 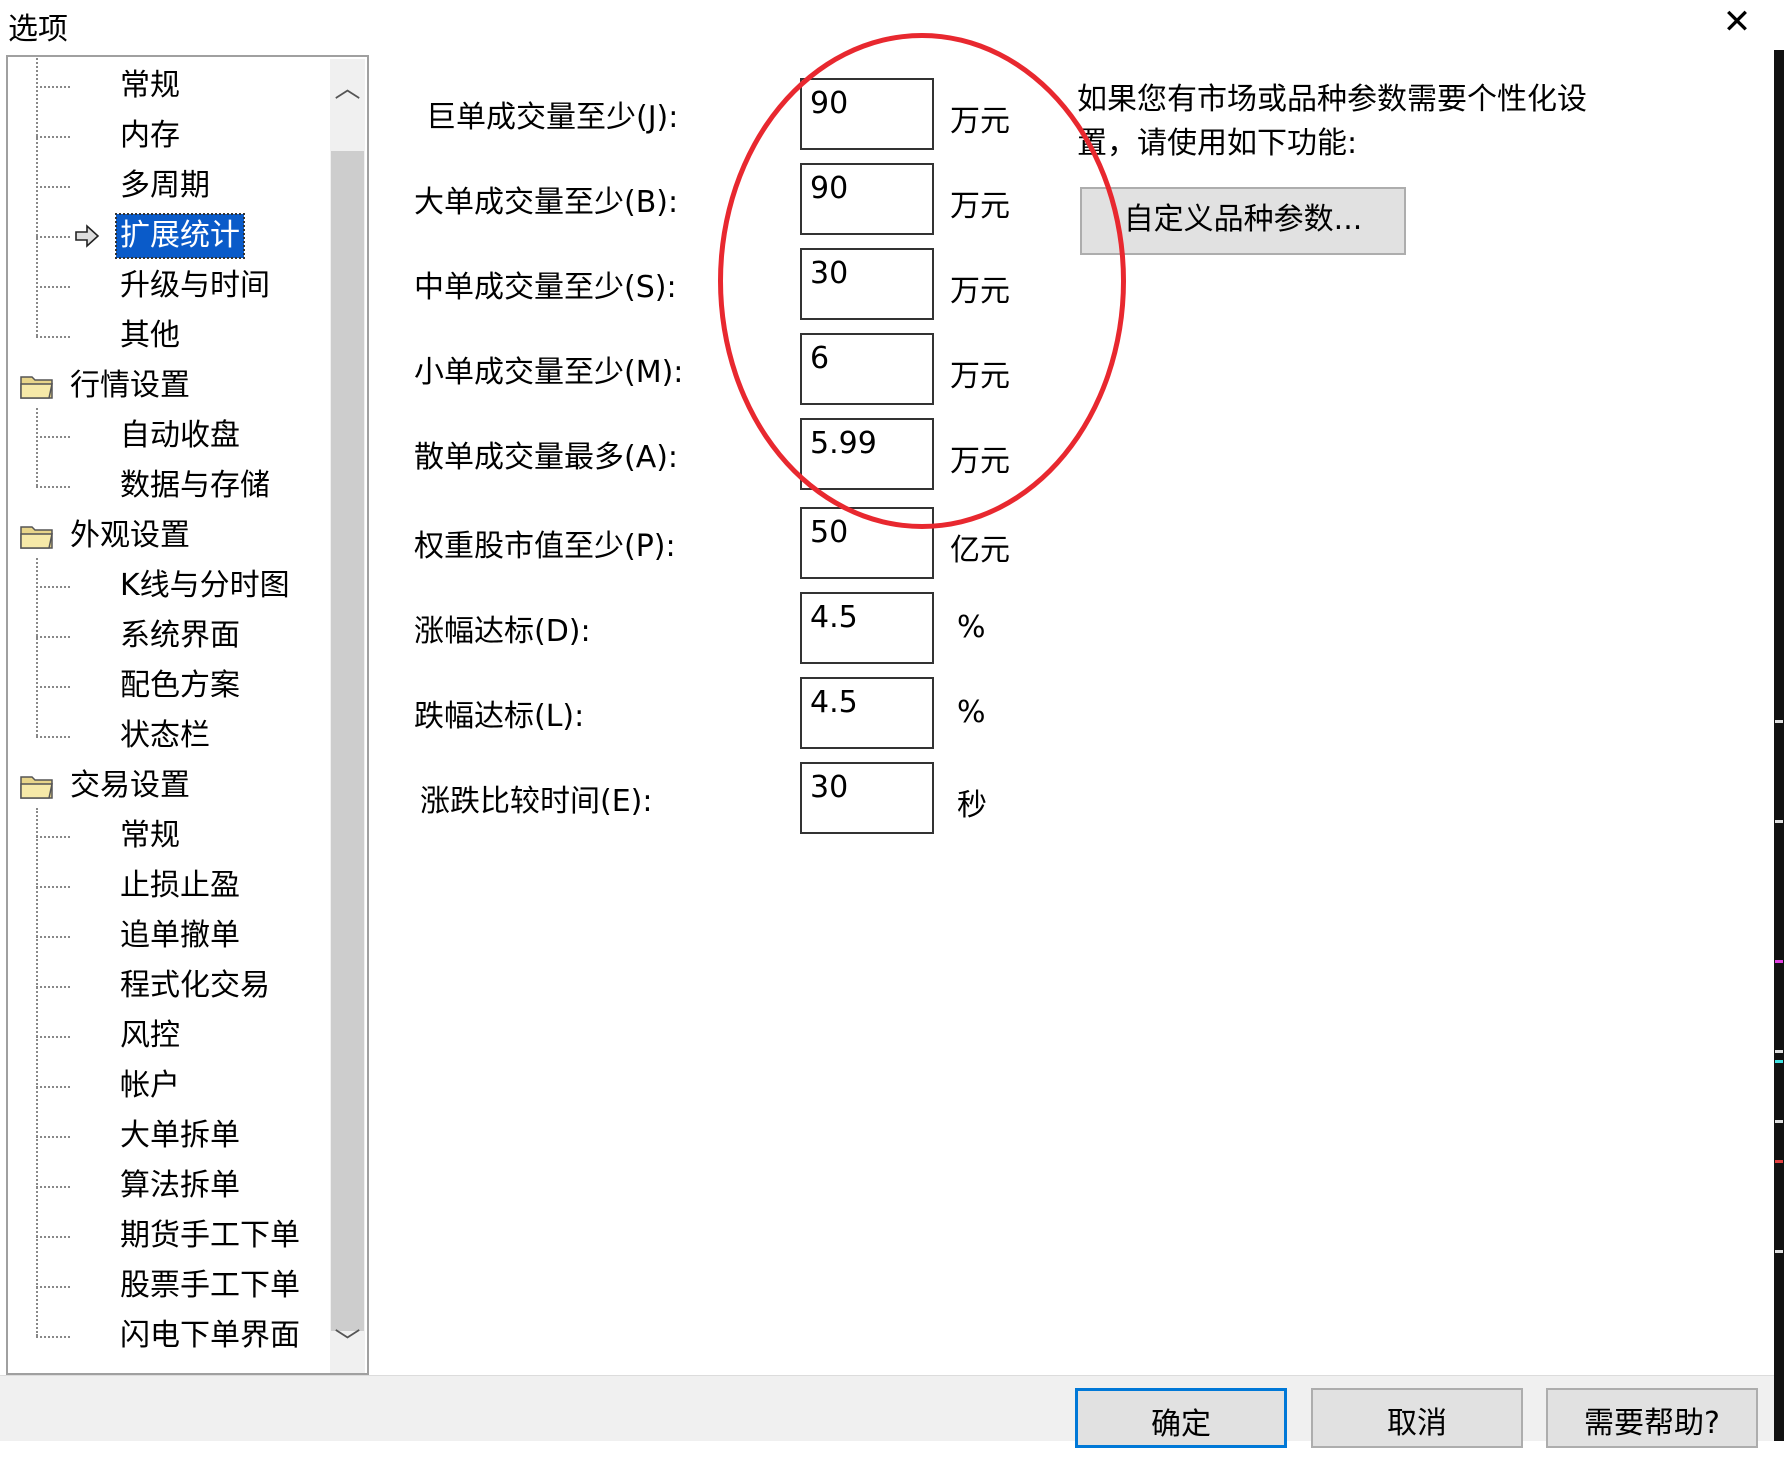 I want to click on tree-item-label: 期货手工下单, so click(x=210, y=1235).